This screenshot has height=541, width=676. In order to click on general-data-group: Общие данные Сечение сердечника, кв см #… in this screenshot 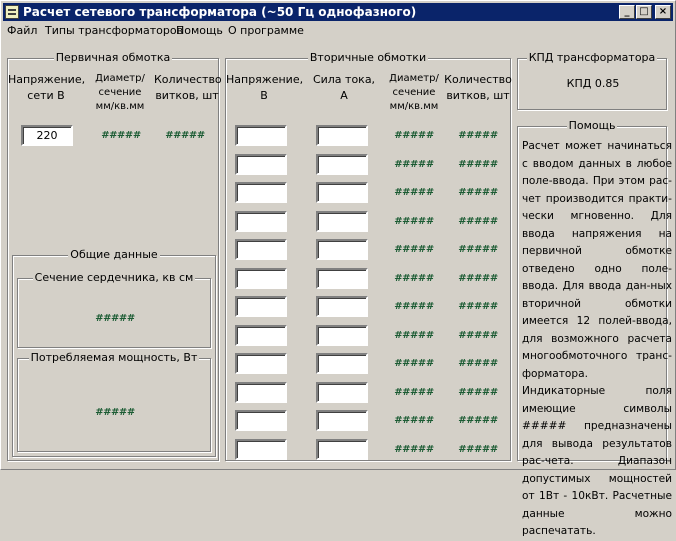, I will do `click(114, 352)`.